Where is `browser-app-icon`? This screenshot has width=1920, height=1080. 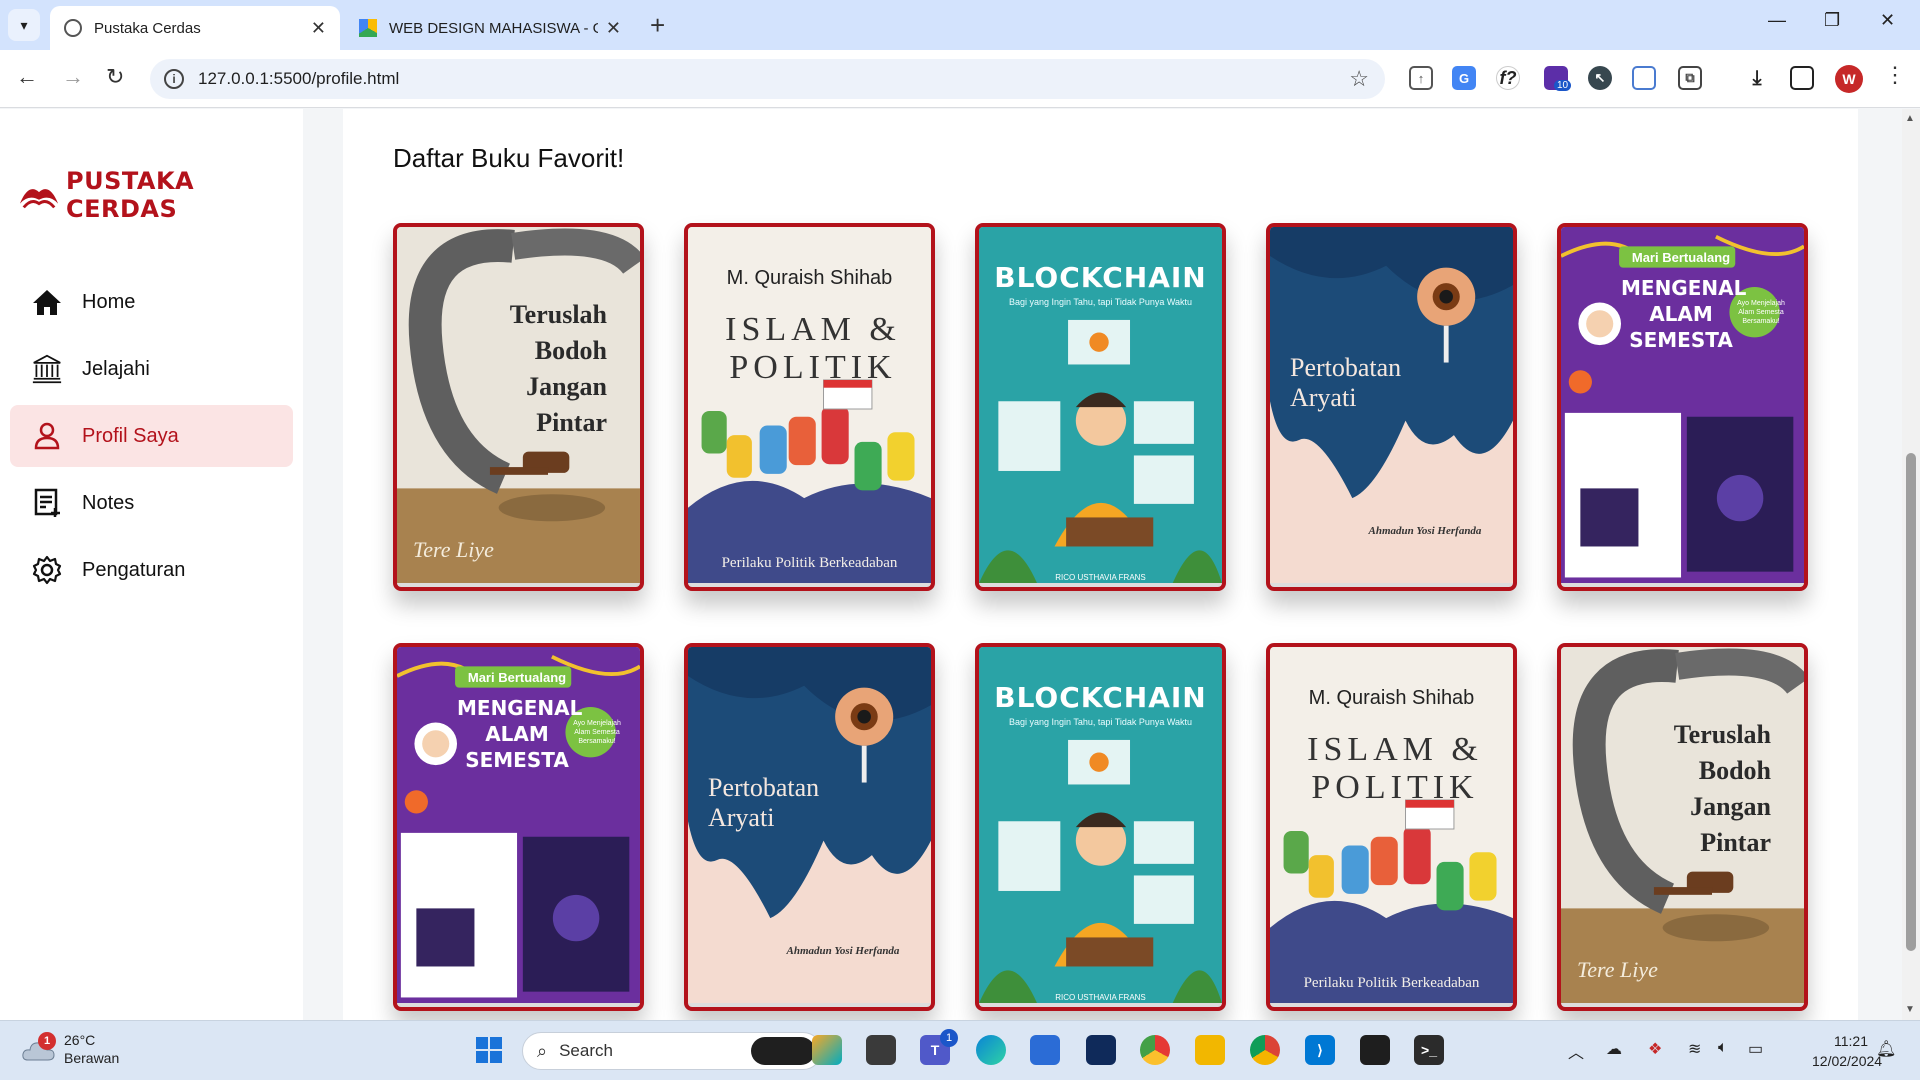 browser-app-icon is located at coordinates (1155, 1050).